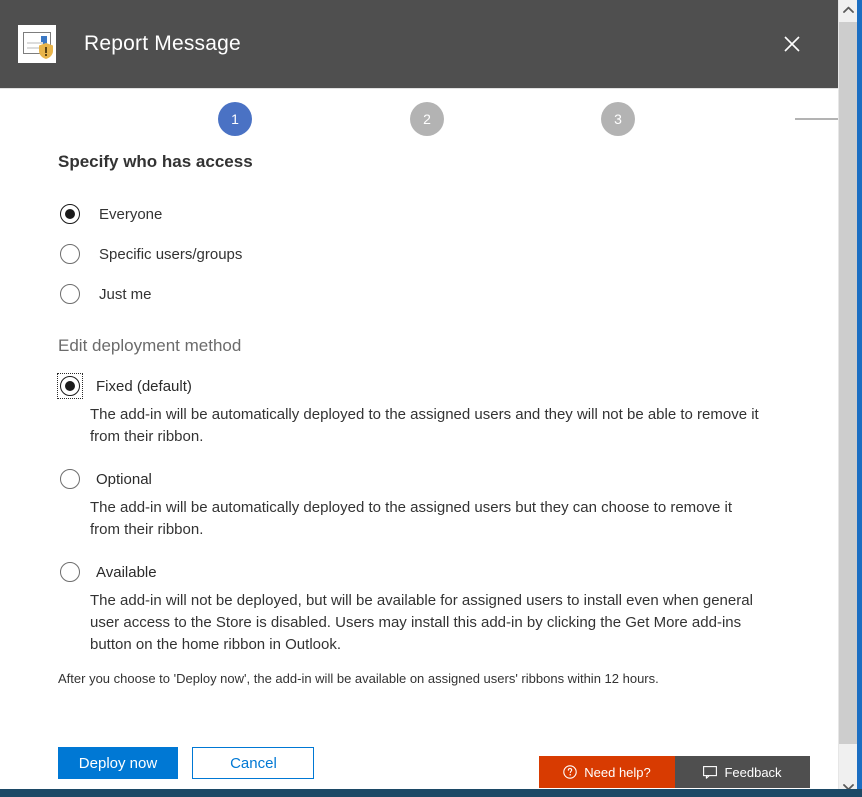  What do you see at coordinates (792, 44) in the screenshot?
I see `close-icon` at bounding box center [792, 44].